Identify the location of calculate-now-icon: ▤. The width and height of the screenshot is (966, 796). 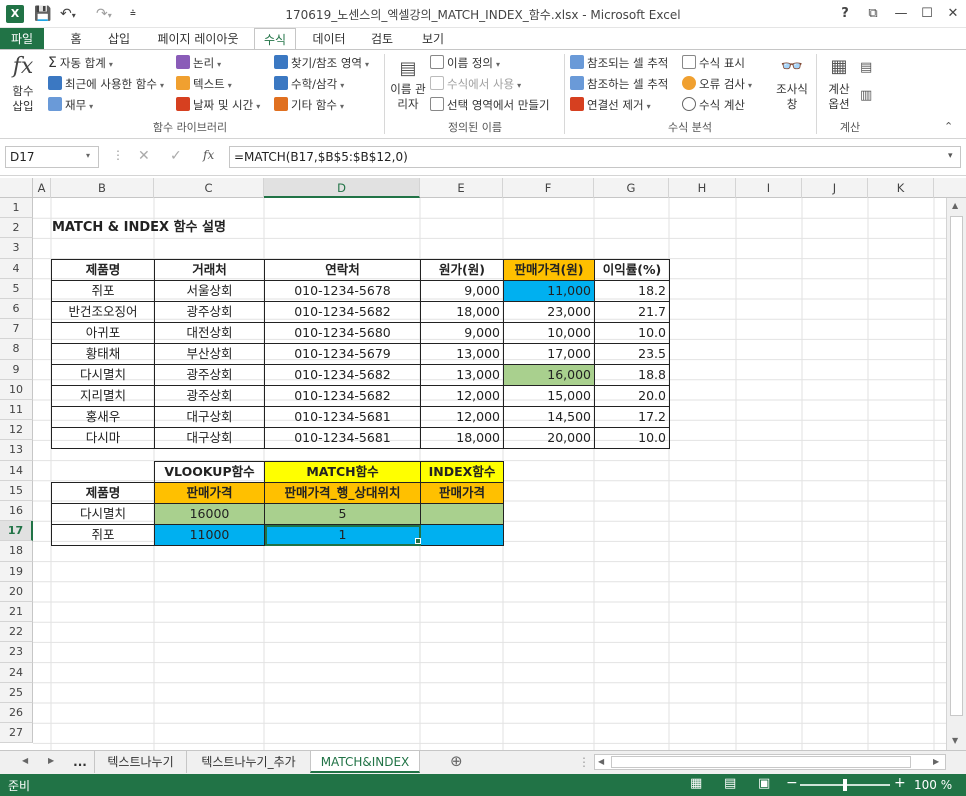
(866, 67).